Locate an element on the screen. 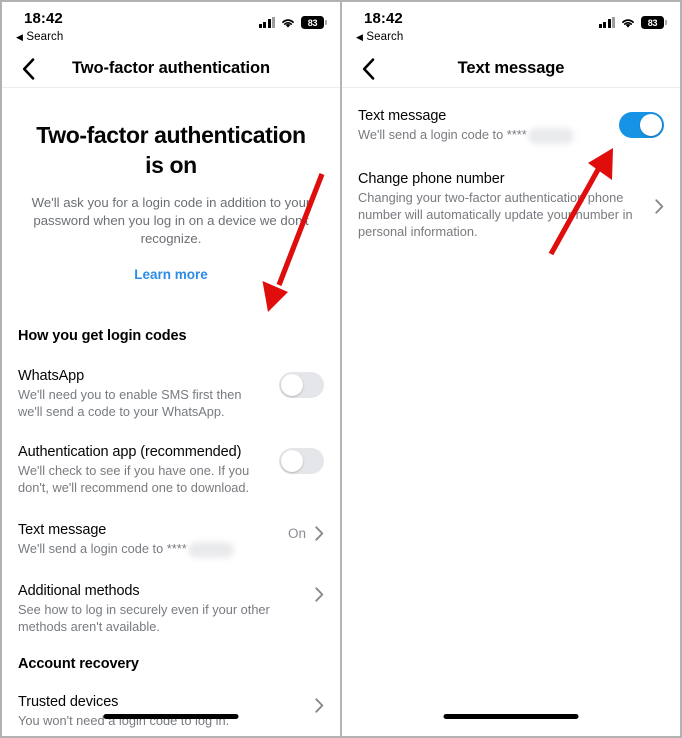  authentication-app-toggle is located at coordinates (301, 461).